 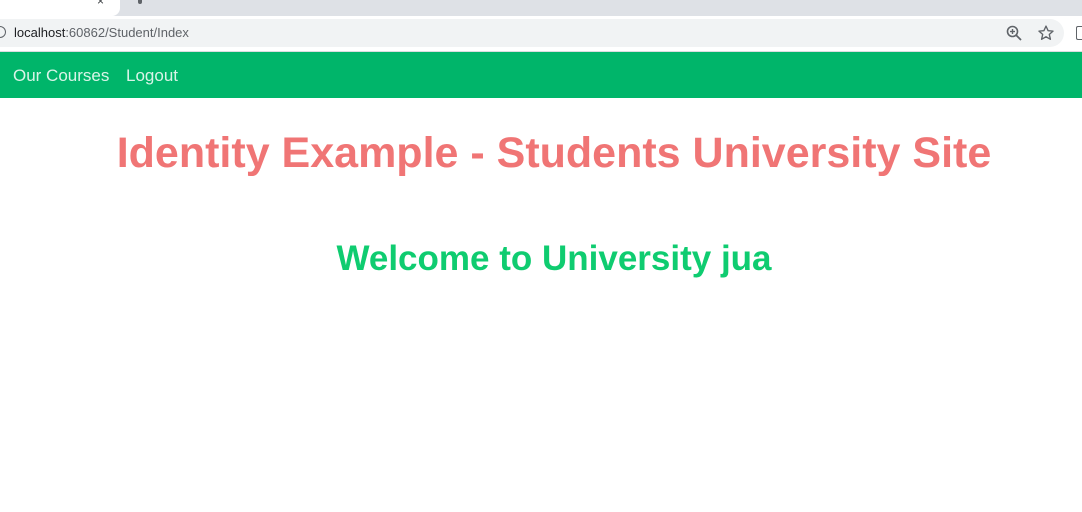 What do you see at coordinates (541, 8) in the screenshot?
I see `tab-strip: ×` at bounding box center [541, 8].